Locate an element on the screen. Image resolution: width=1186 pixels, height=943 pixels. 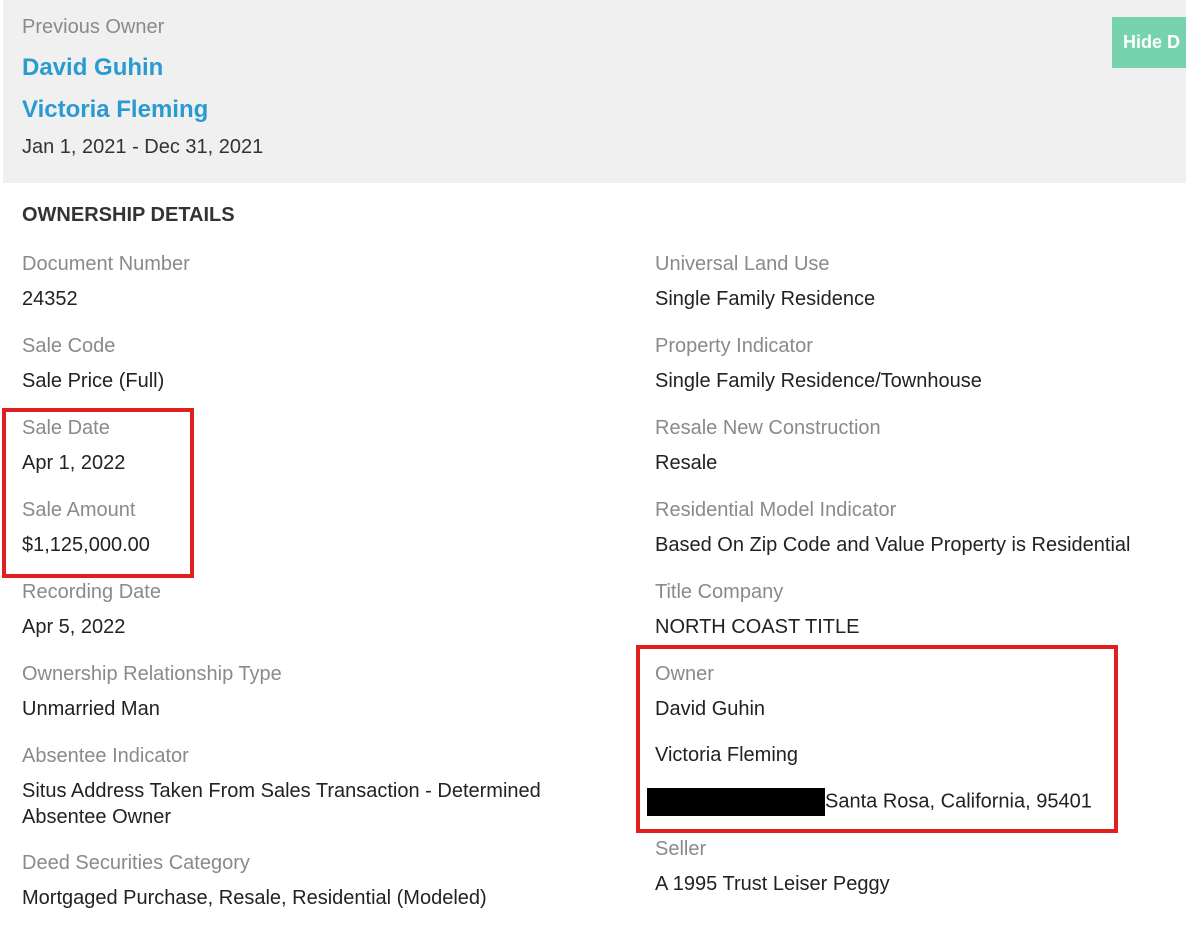
field-value: NORTH COAST TITLE is located at coordinates (757, 627).